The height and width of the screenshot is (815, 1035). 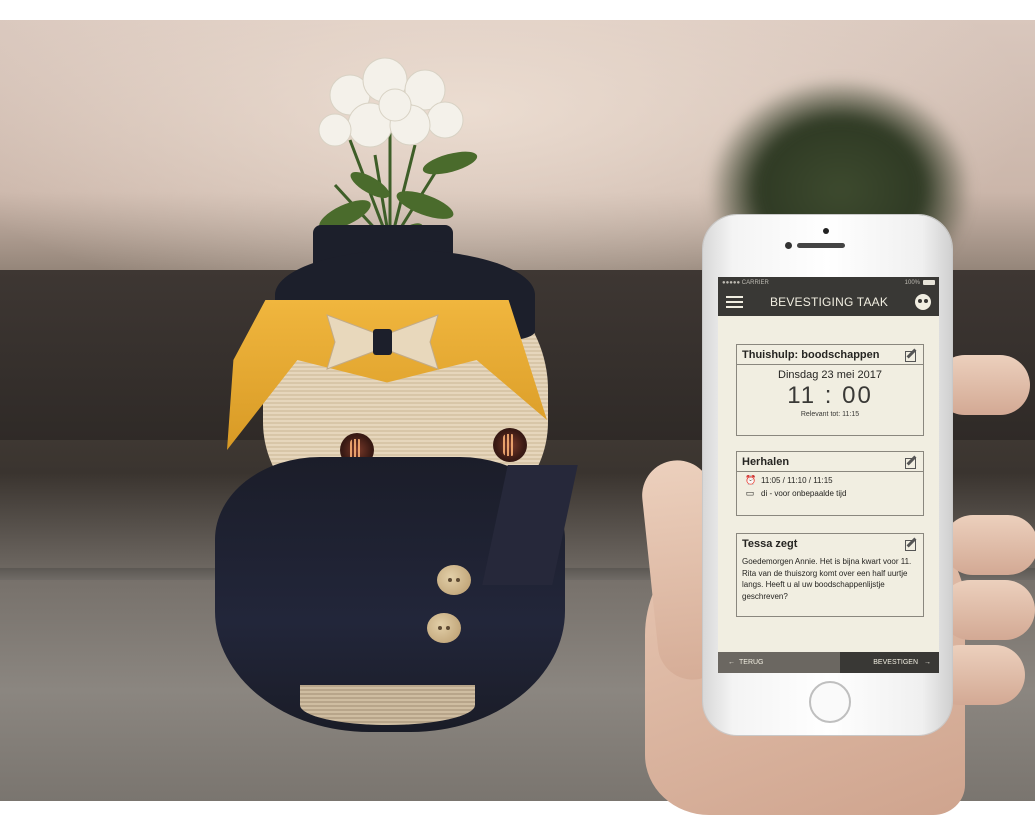 What do you see at coordinates (454, 580) in the screenshot?
I see `jacket-button-top` at bounding box center [454, 580].